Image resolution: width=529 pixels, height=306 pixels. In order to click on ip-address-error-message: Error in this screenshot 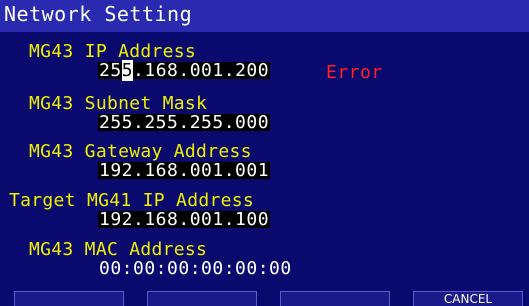, I will do `click(354, 72)`.